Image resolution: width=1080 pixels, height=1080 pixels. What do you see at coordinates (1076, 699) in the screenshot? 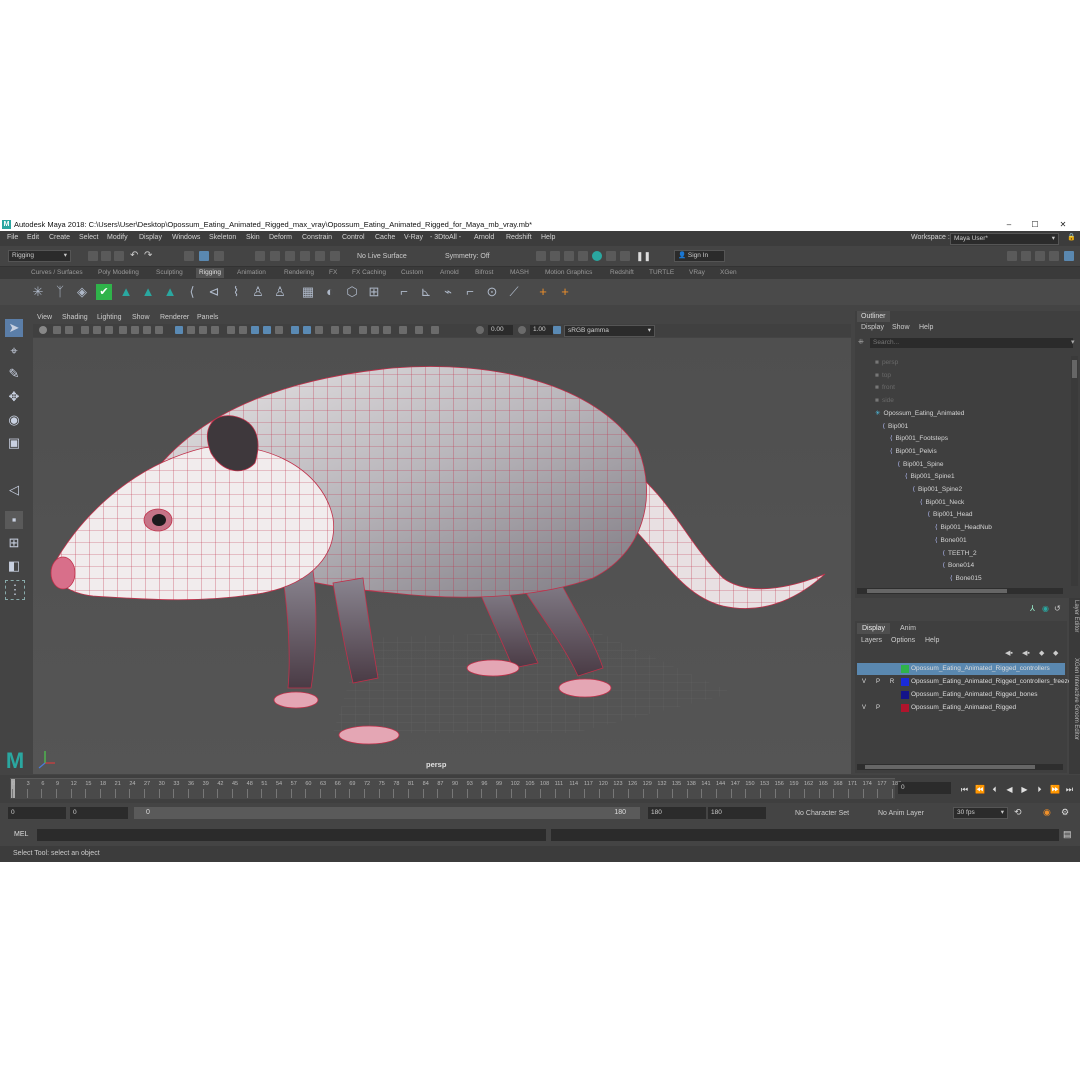
I see `side-tab-xgen-groom-editor: XGen Interactive Groom Editor` at bounding box center [1076, 699].